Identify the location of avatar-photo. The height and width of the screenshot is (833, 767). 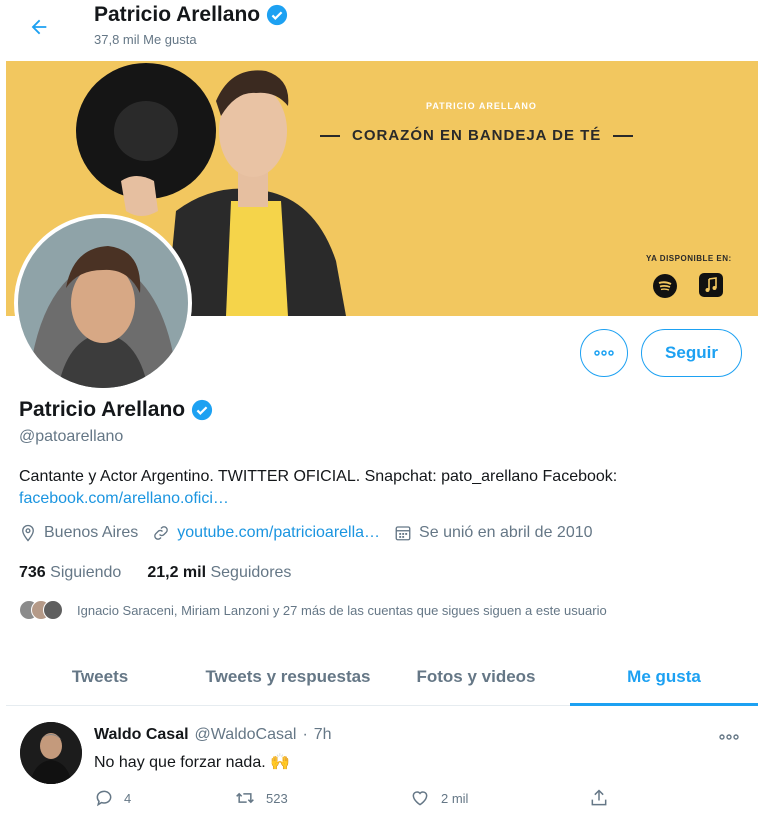
(103, 303).